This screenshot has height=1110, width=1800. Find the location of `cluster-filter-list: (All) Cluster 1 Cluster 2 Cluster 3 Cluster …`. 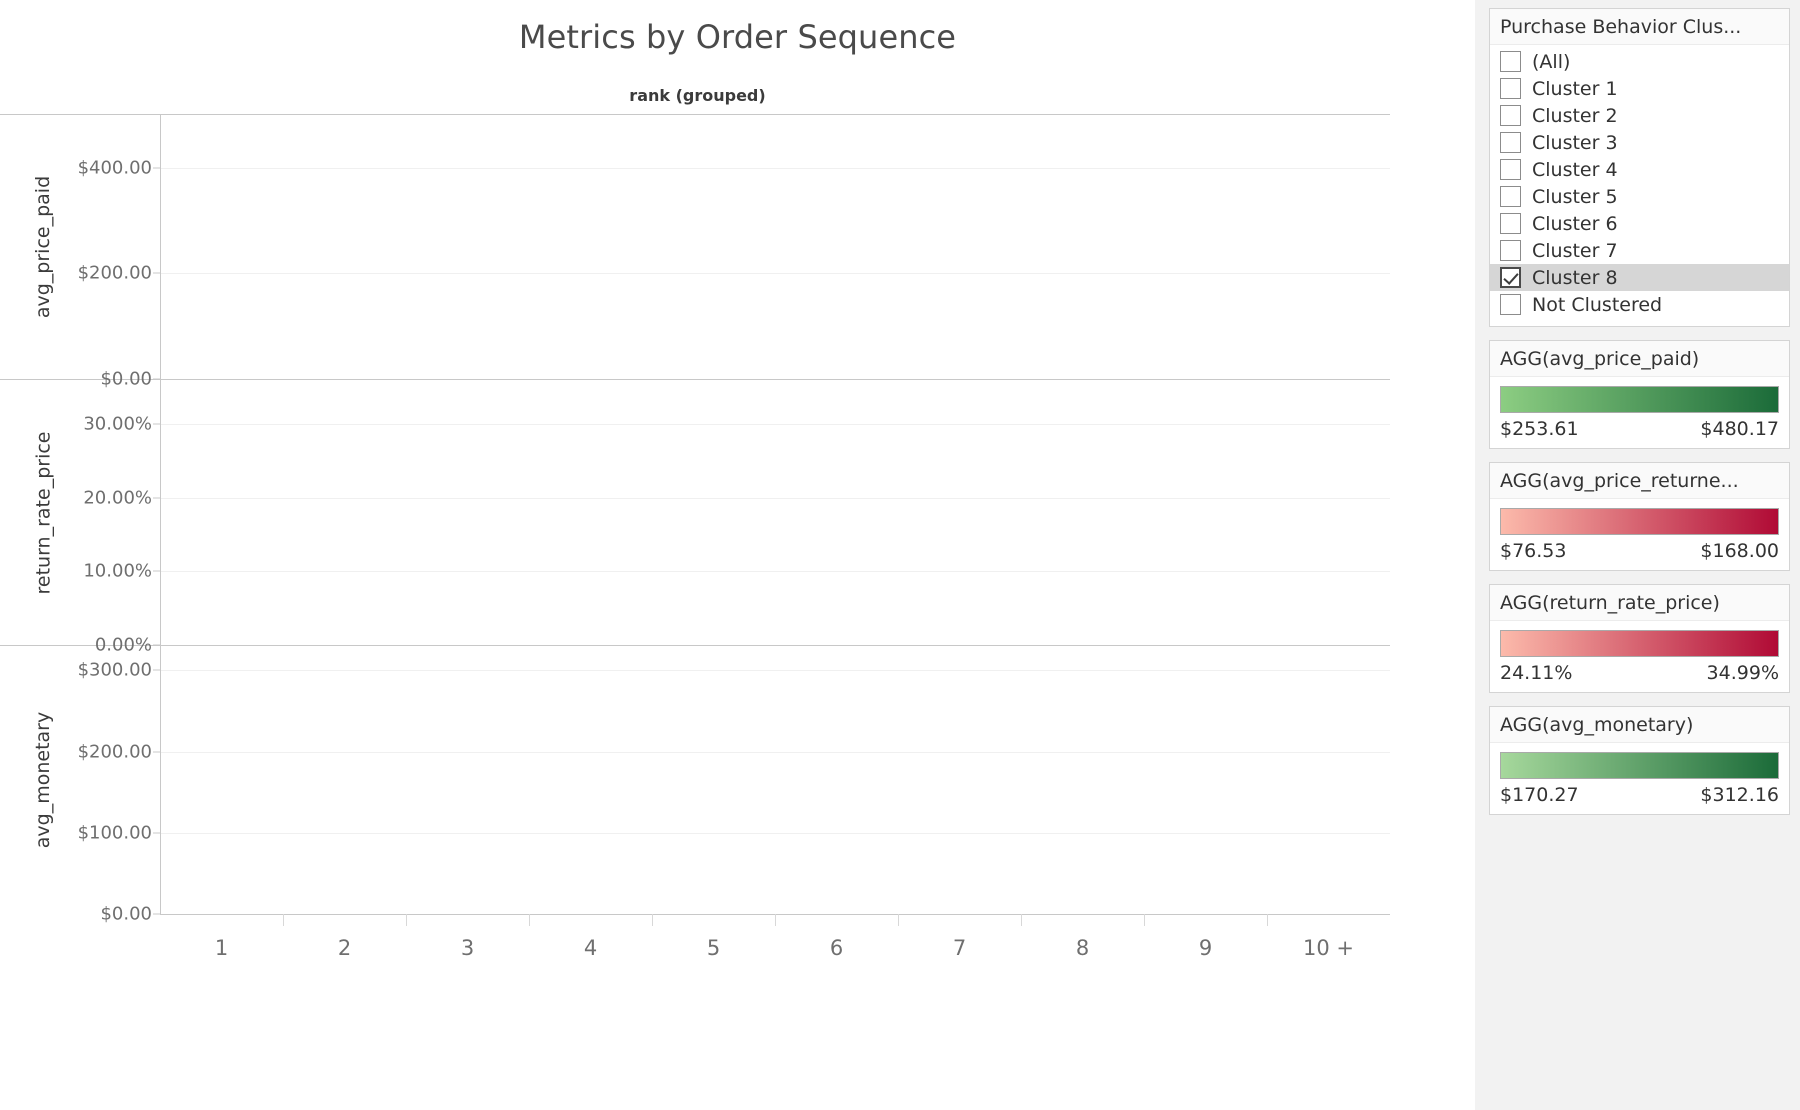

cluster-filter-list: (All) Cluster 1 Cluster 2 Cluster 3 Cluster … is located at coordinates (1639, 185).